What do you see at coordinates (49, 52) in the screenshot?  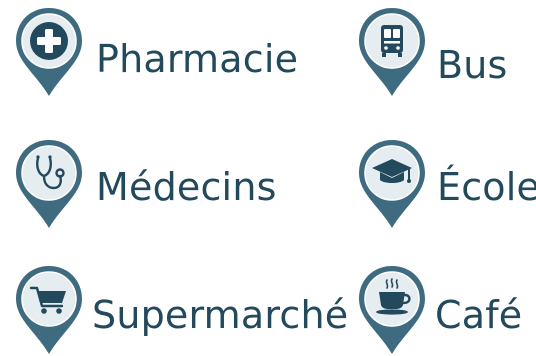 I see `pharmacy-cross-icon` at bounding box center [49, 52].